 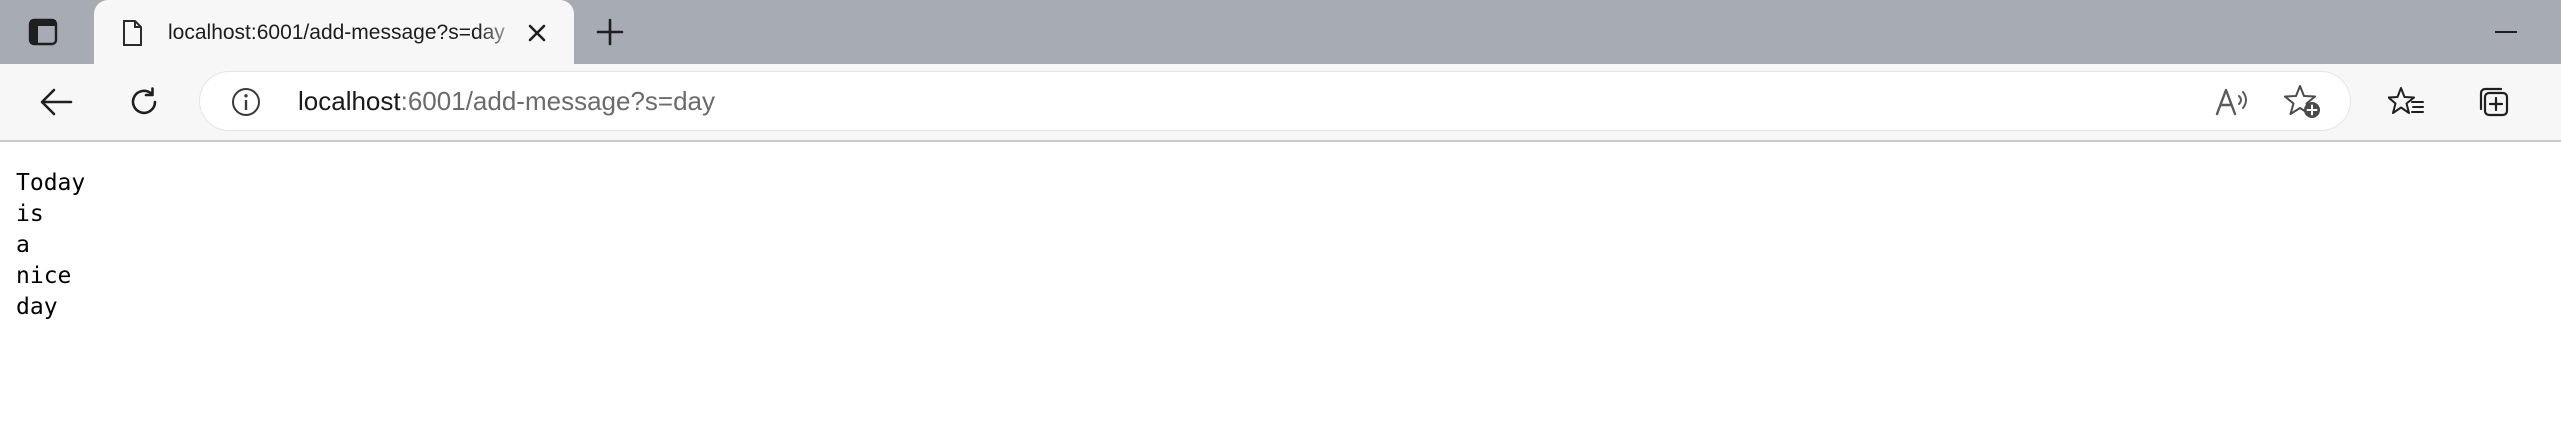 I want to click on message-lines: Today is a nice day, so click(x=50, y=245).